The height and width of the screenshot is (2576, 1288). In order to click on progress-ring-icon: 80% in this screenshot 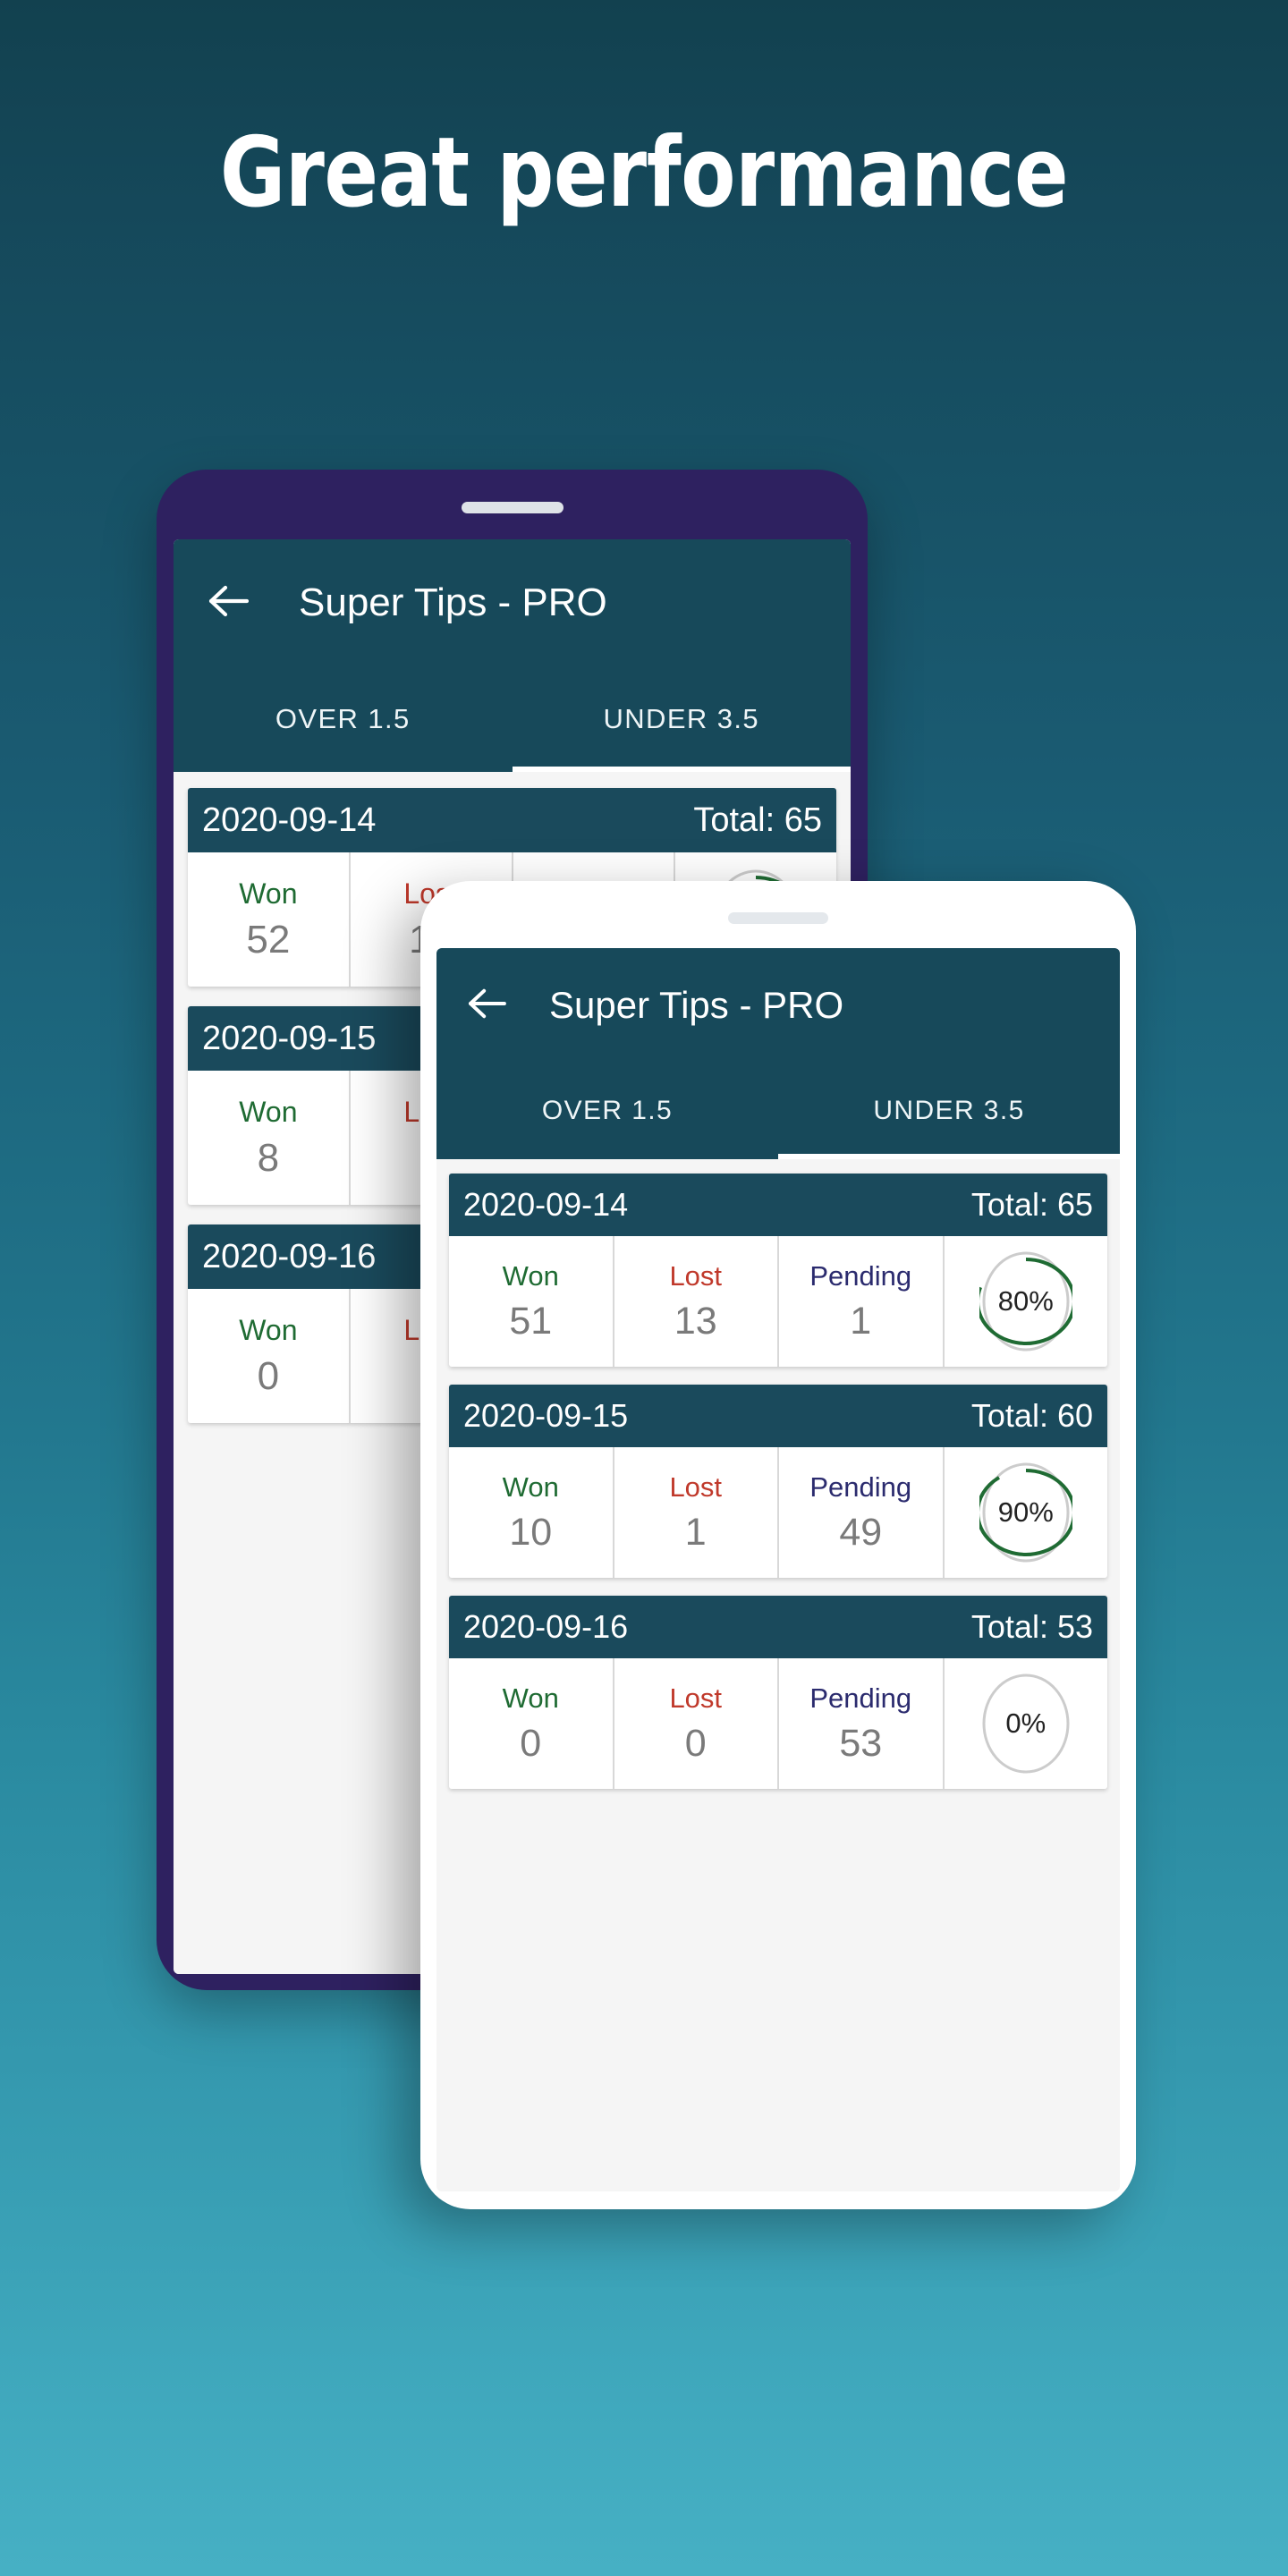, I will do `click(1025, 1301)`.